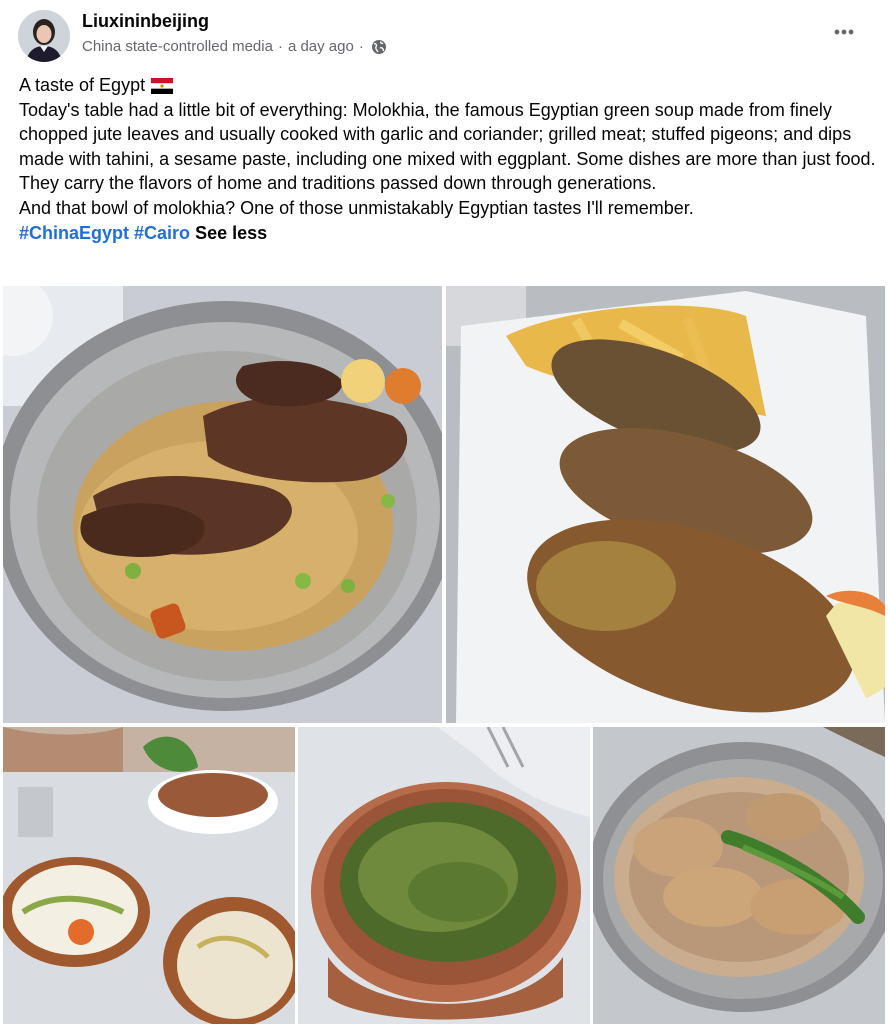 The width and height of the screenshot is (888, 1024). I want to click on photo-rice-platter-image, so click(739, 875).